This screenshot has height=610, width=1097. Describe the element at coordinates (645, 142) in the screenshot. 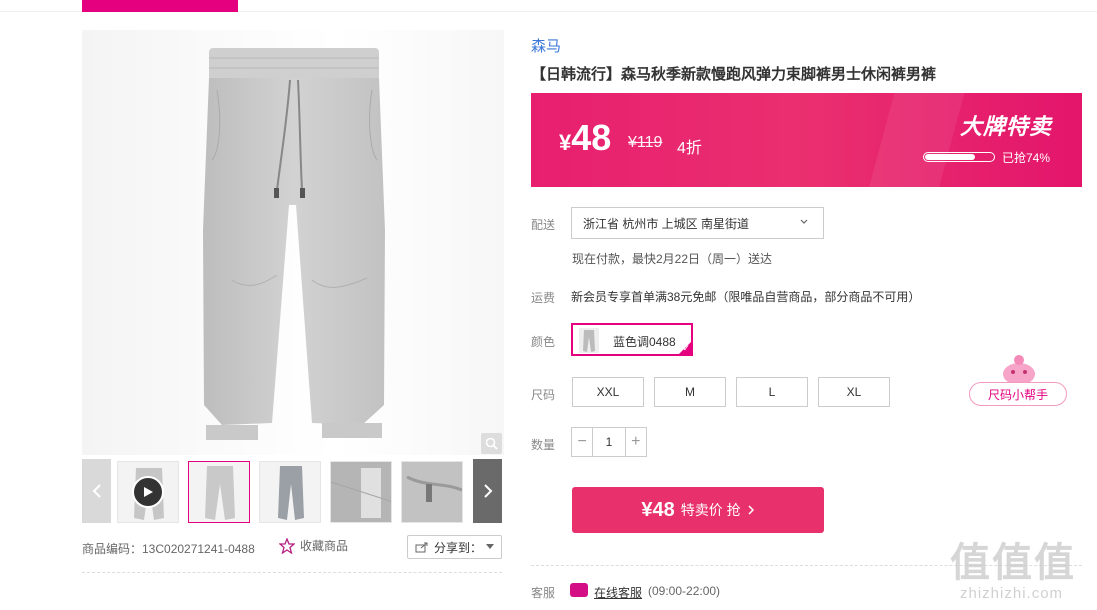

I see `original-price: ¥119` at that location.